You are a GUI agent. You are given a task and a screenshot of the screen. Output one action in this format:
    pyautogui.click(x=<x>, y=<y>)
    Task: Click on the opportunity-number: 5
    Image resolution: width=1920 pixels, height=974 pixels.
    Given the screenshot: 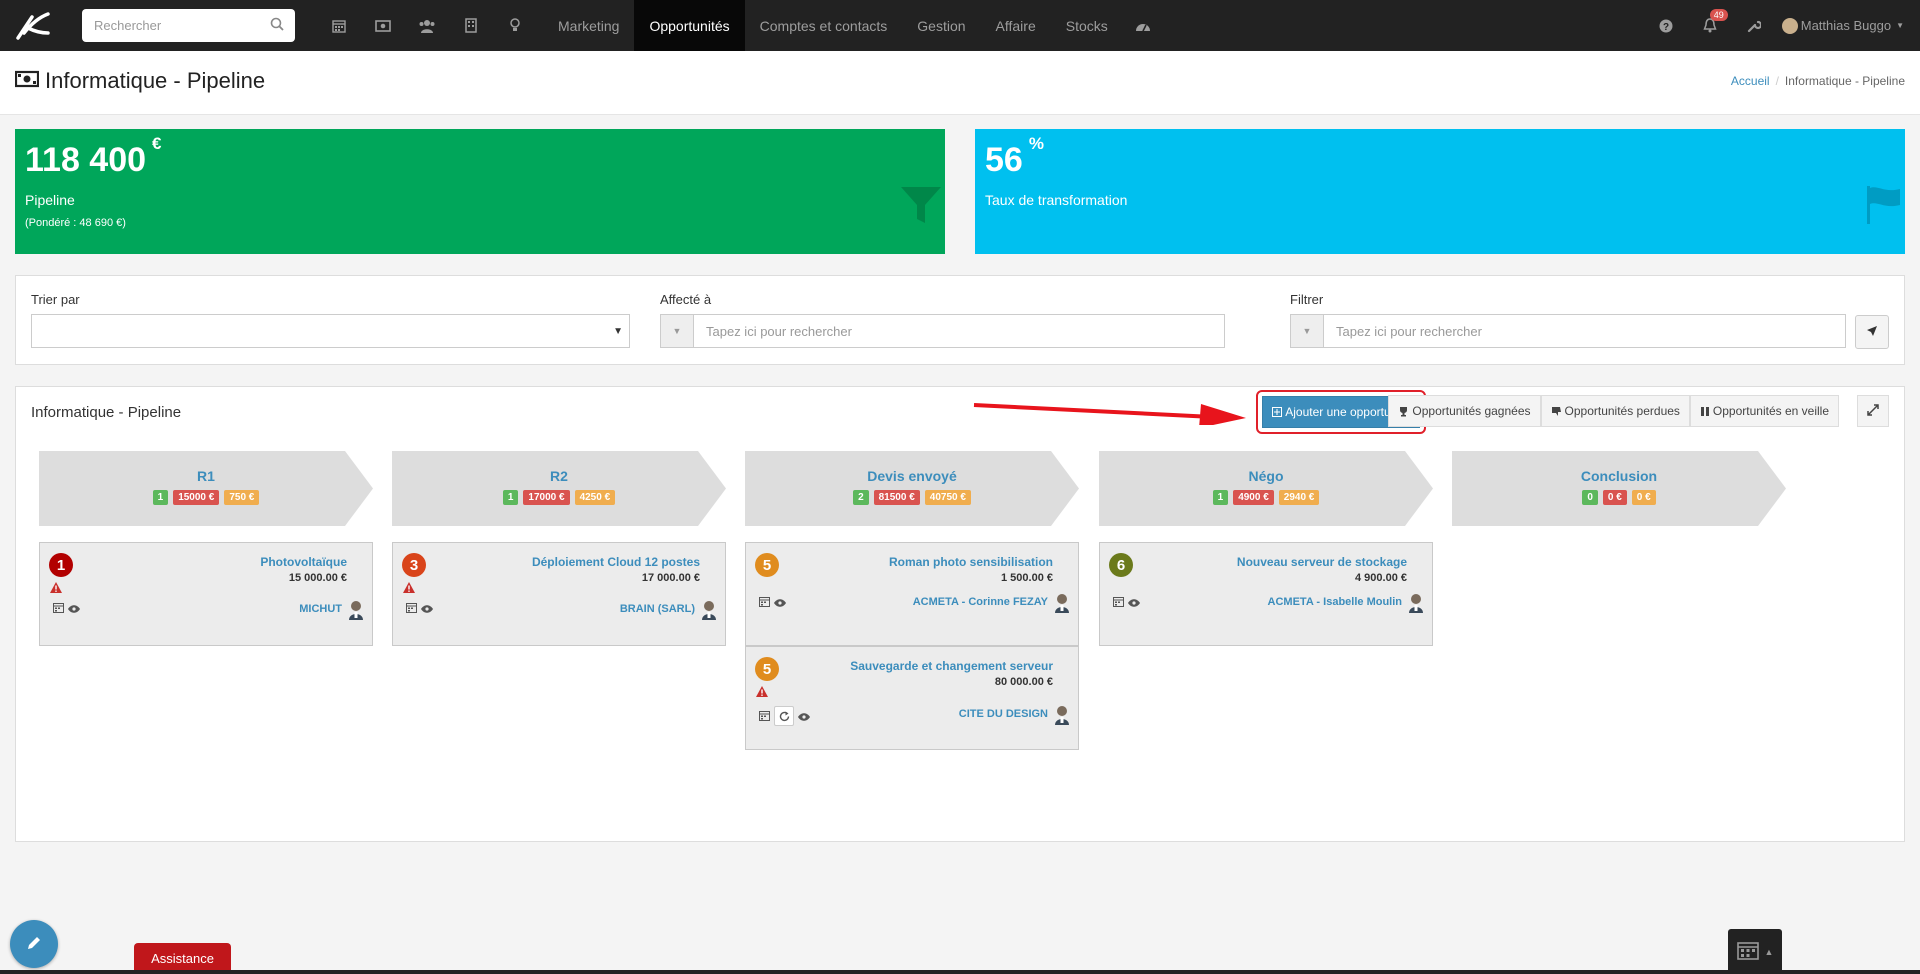 What is the action you would take?
    pyautogui.click(x=767, y=669)
    